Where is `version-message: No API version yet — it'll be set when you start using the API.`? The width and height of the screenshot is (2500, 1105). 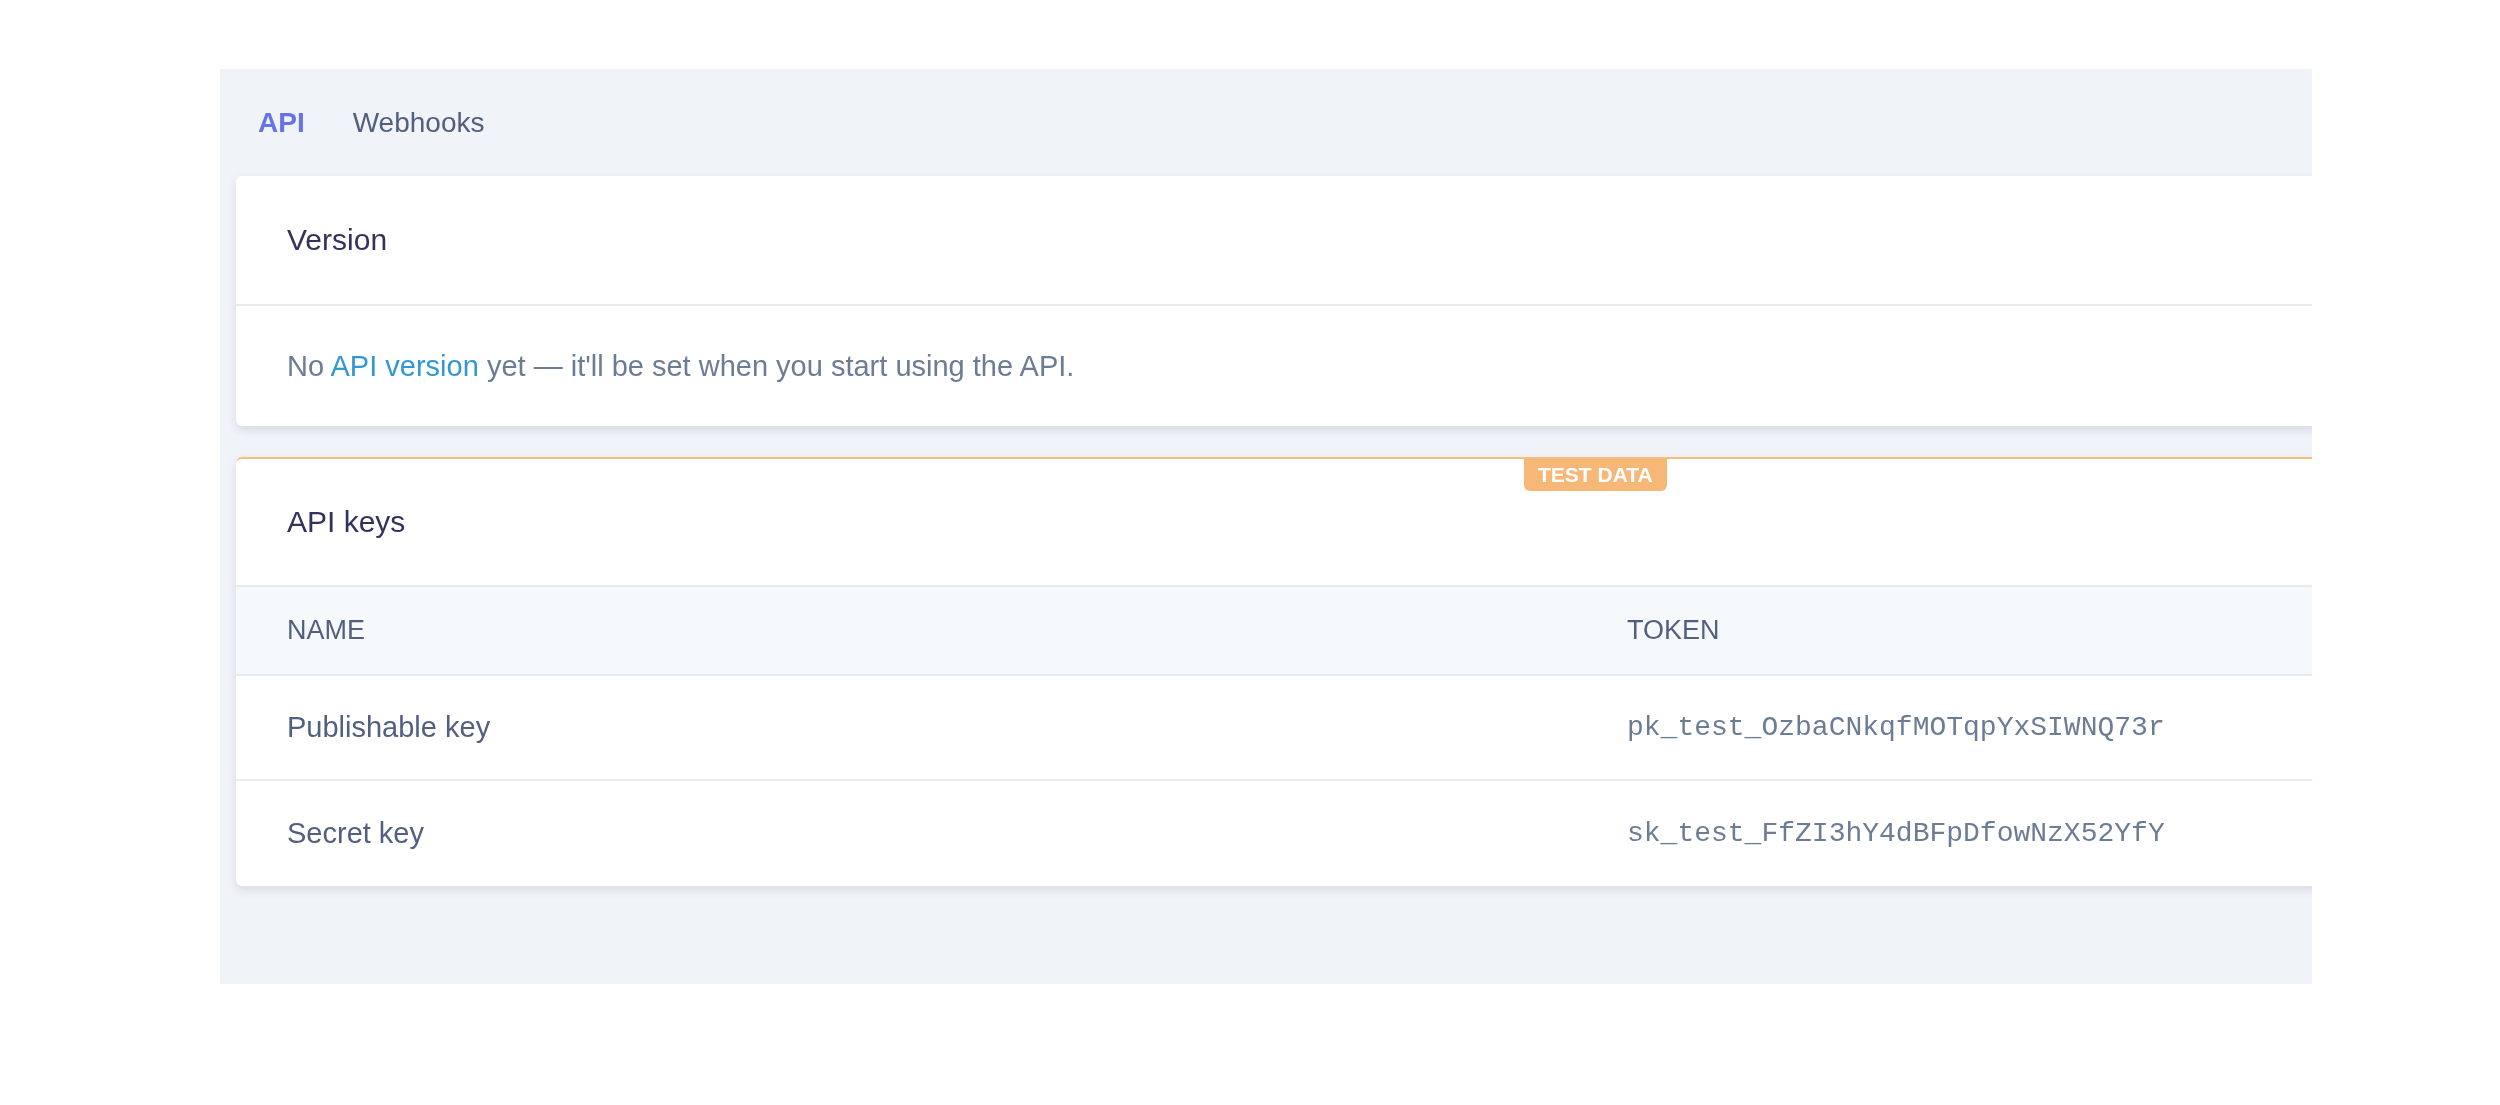
version-message: No API version yet — it'll be set when you start using the API. is located at coordinates (681, 366).